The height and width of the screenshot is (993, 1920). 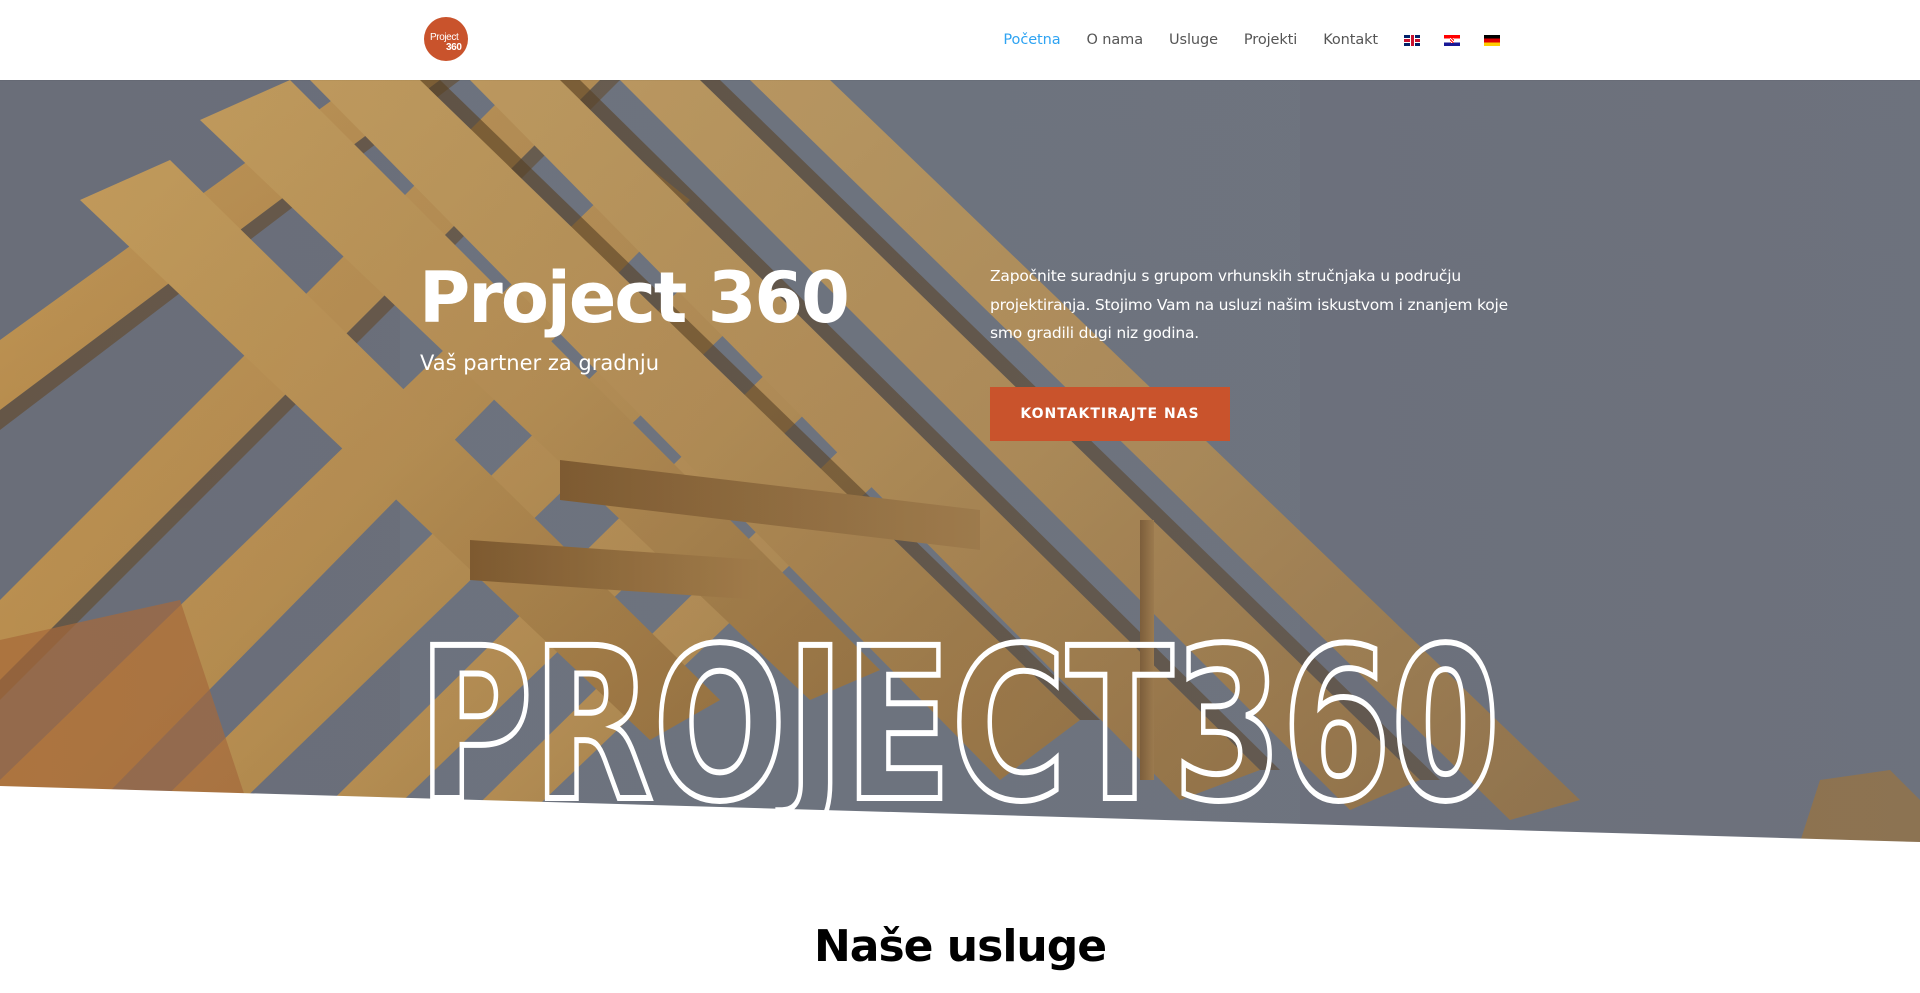 I want to click on nav-item-usluge: Usluge, so click(x=1193, y=40).